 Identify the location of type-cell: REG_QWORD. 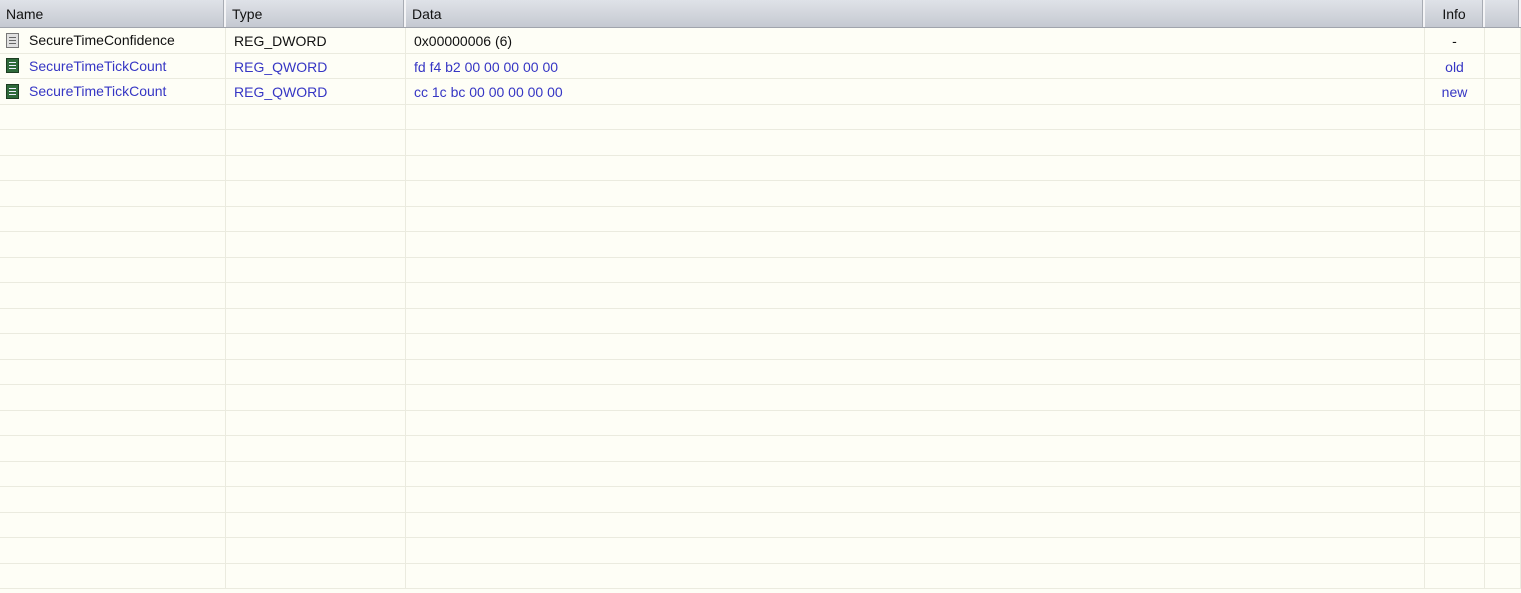
(316, 65).